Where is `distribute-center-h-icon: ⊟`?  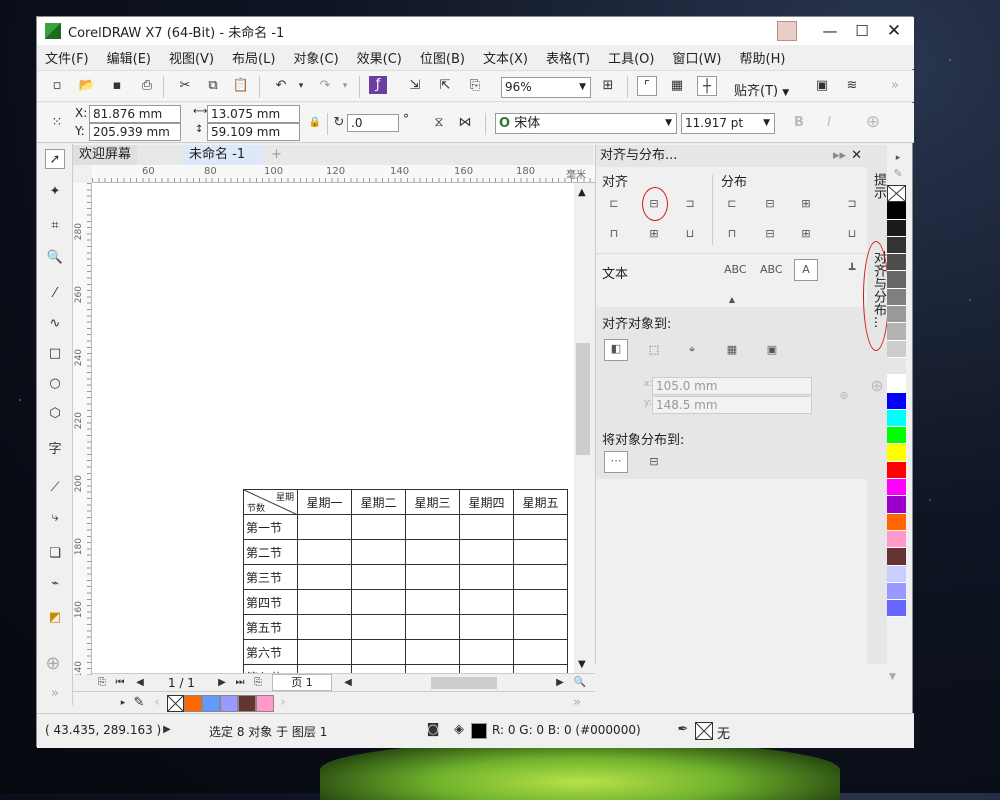
distribute-center-h-icon: ⊟ is located at coordinates (770, 204).